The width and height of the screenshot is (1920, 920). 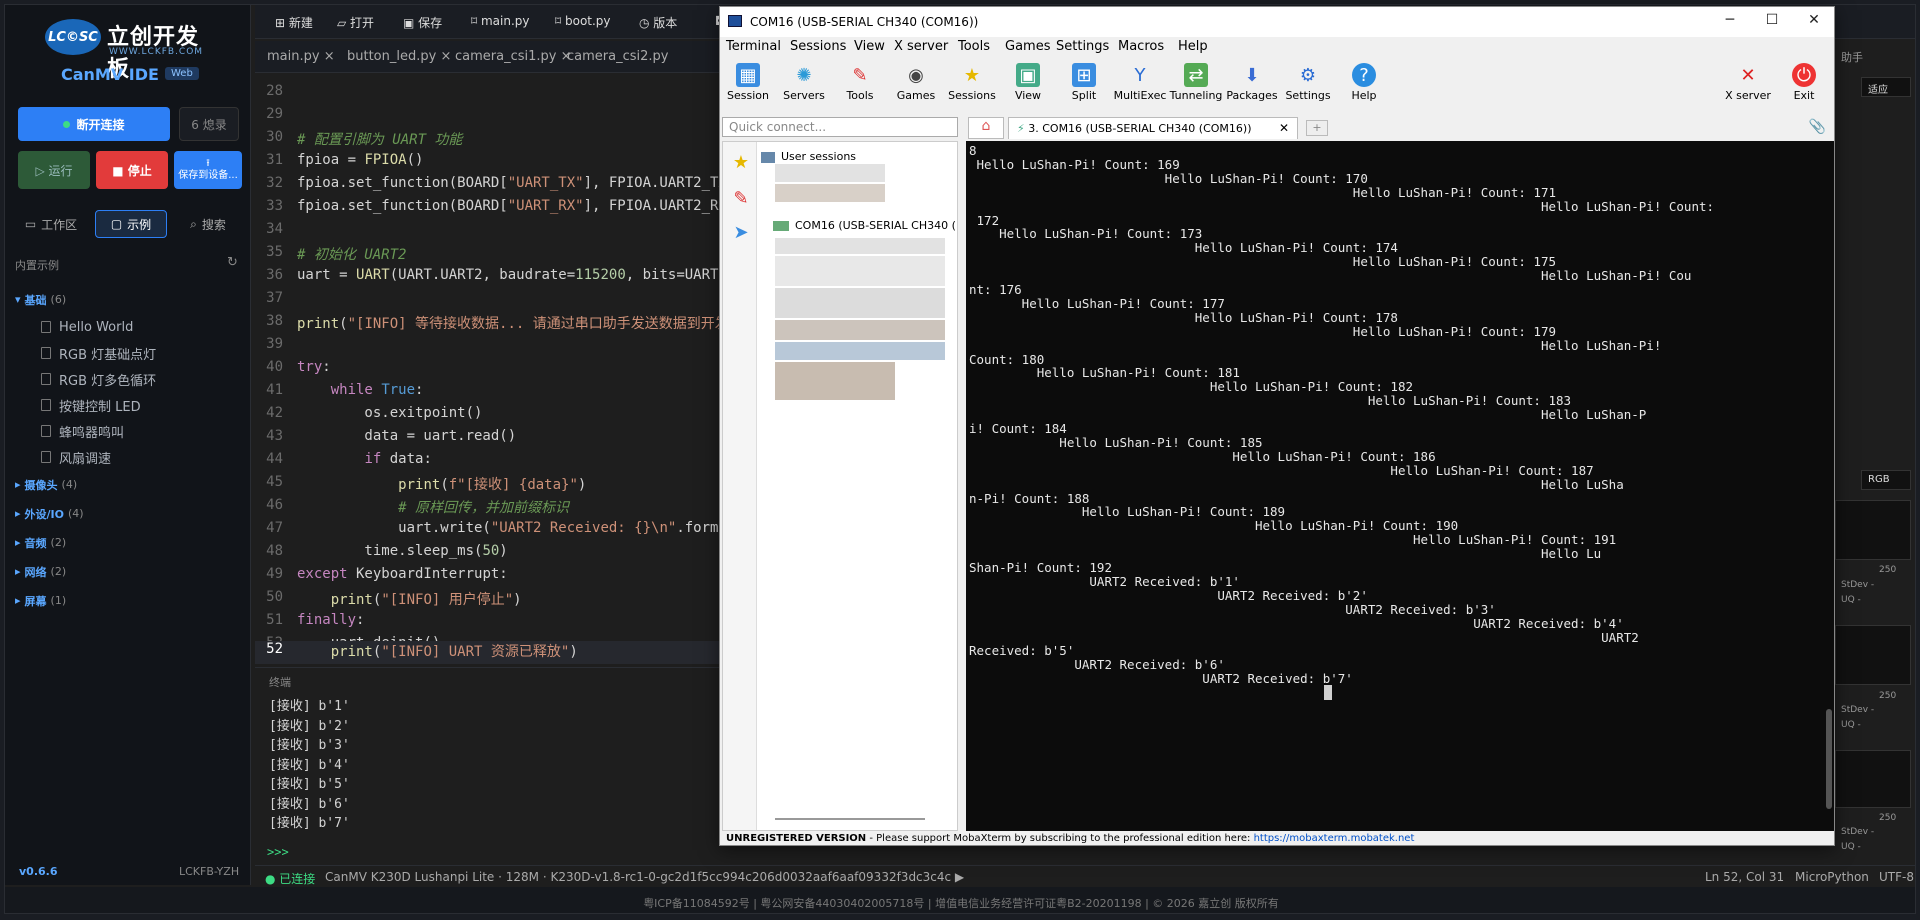 I want to click on session-com16: COM16 (USB-SERIAL CH340 (, so click(x=864, y=225).